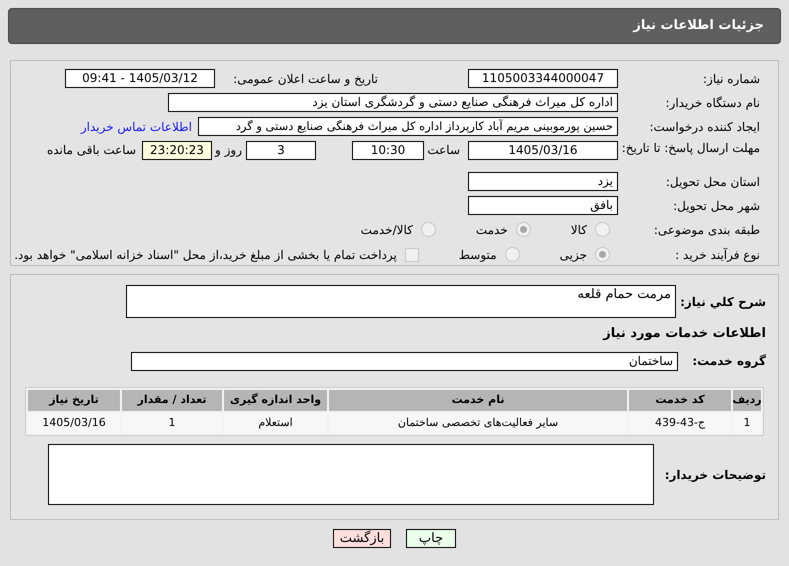  What do you see at coordinates (684, 334) in the screenshot?
I see `section-heading: اطلاعات خدمات مورد نياز` at bounding box center [684, 334].